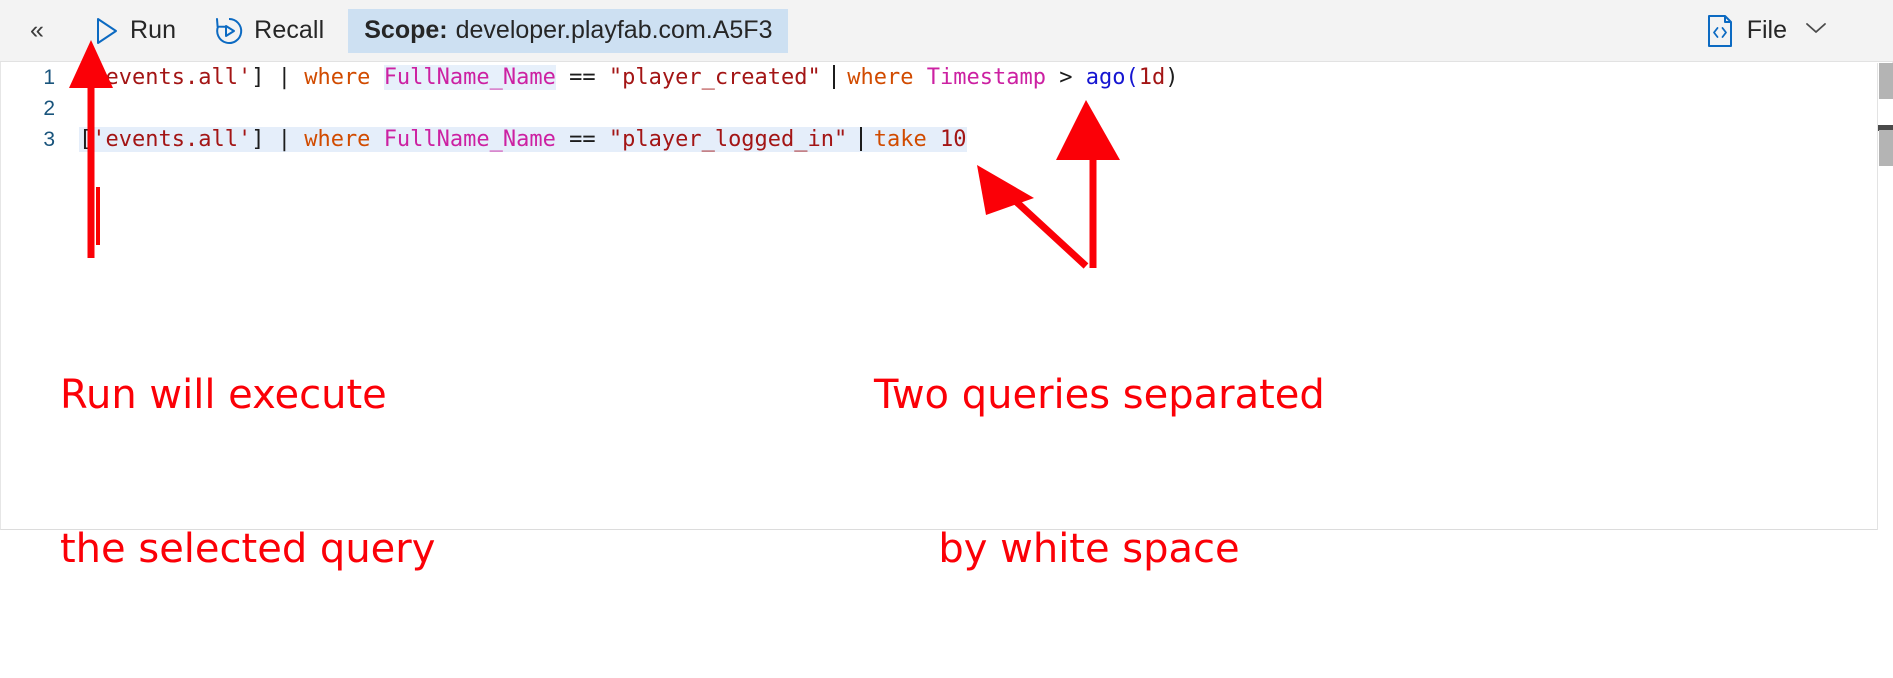  I want to click on scrollbar-thumb-lower, so click(1886, 148).